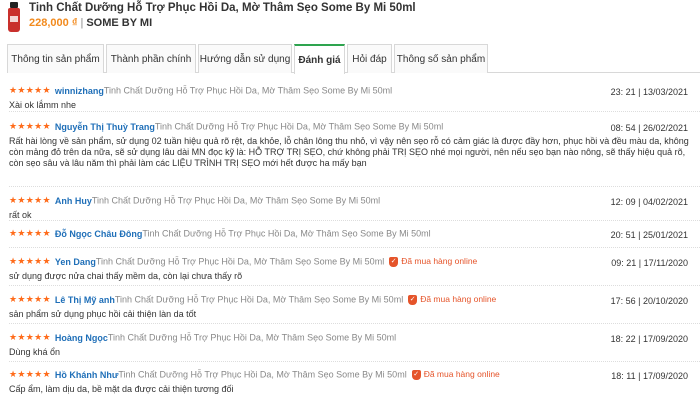 The height and width of the screenshot is (398, 700). I want to click on review-text: Dùng khá ổn, so click(35, 352).